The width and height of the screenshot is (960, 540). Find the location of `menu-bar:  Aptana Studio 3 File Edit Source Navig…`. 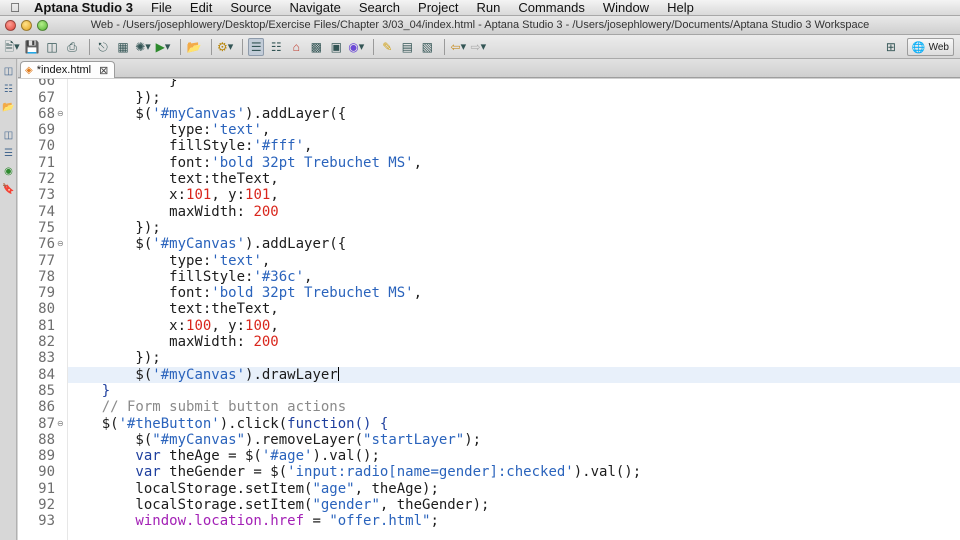

menu-bar:  Aptana Studio 3 File Edit Source Navig… is located at coordinates (480, 8).